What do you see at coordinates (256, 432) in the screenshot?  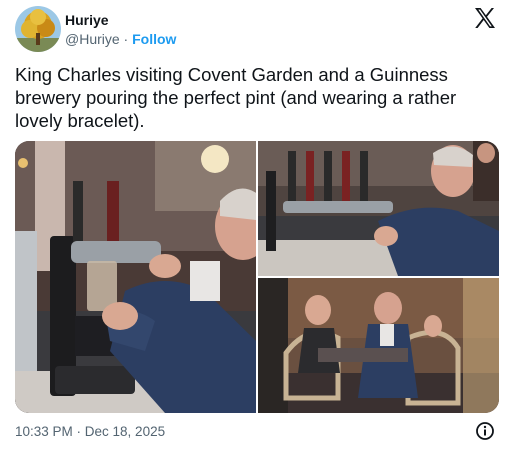 I see `tweet-footer: 10:33 PM · Dec 18, 2025` at bounding box center [256, 432].